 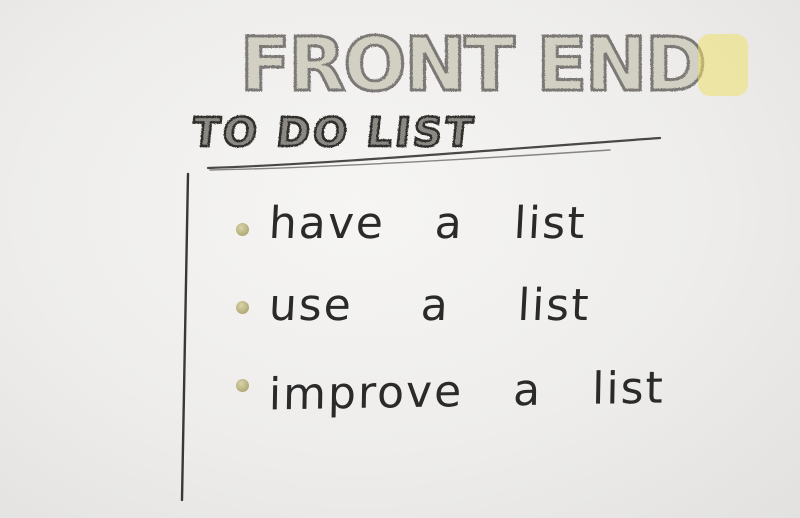 I want to click on list-item-label: improve a list, so click(x=467, y=391).